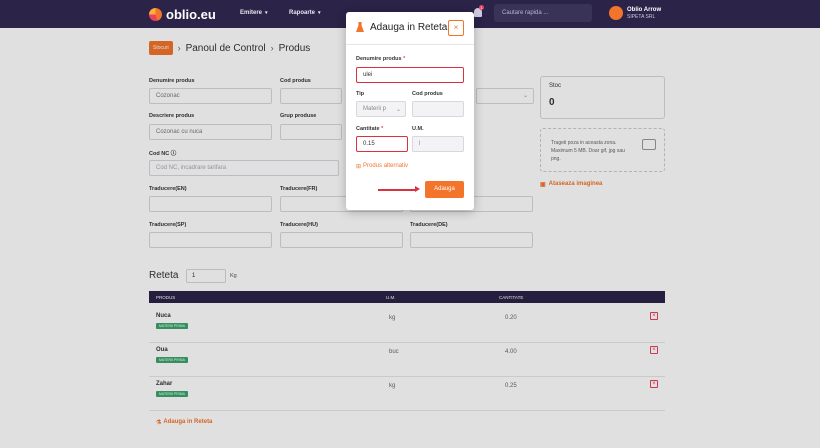 This screenshot has width=820, height=448. Describe the element at coordinates (299, 225) in the screenshot. I see `trad-hu-label: Traducere(HU)` at that location.